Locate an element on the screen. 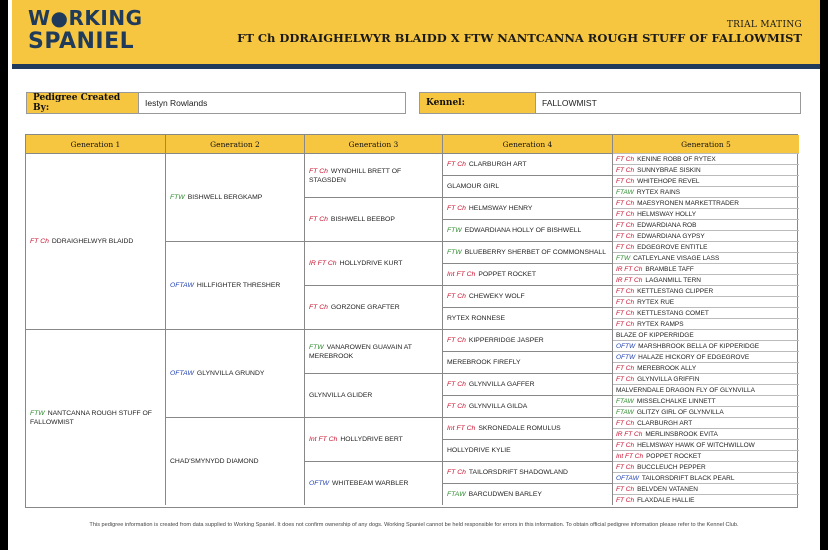 The image size is (828, 550). dog-name: GLYNVILLA GILDA is located at coordinates (498, 406).